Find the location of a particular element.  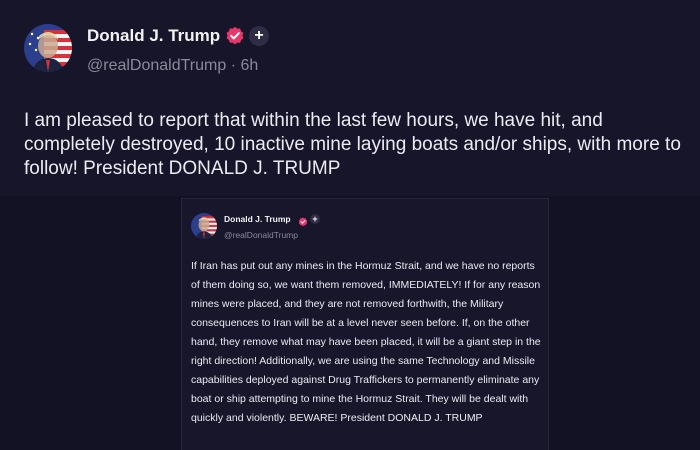

handle: @realDonaldTrump is located at coordinates (261, 235).